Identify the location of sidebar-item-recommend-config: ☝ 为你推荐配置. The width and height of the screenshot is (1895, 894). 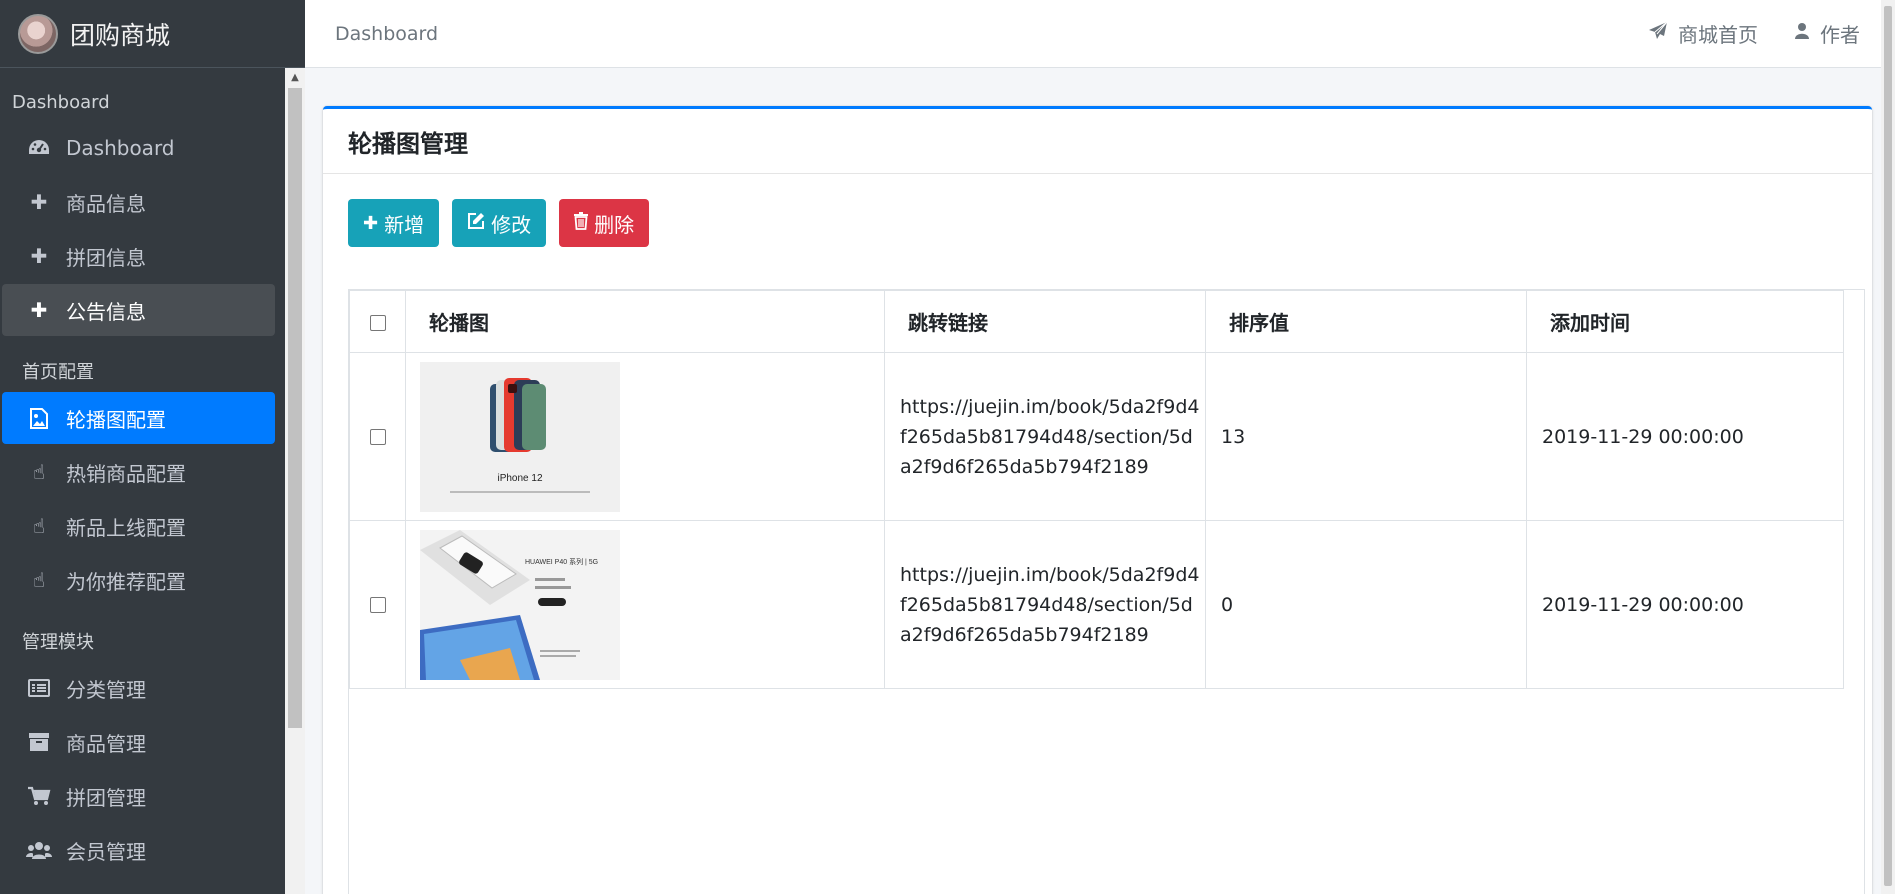
(138, 580).